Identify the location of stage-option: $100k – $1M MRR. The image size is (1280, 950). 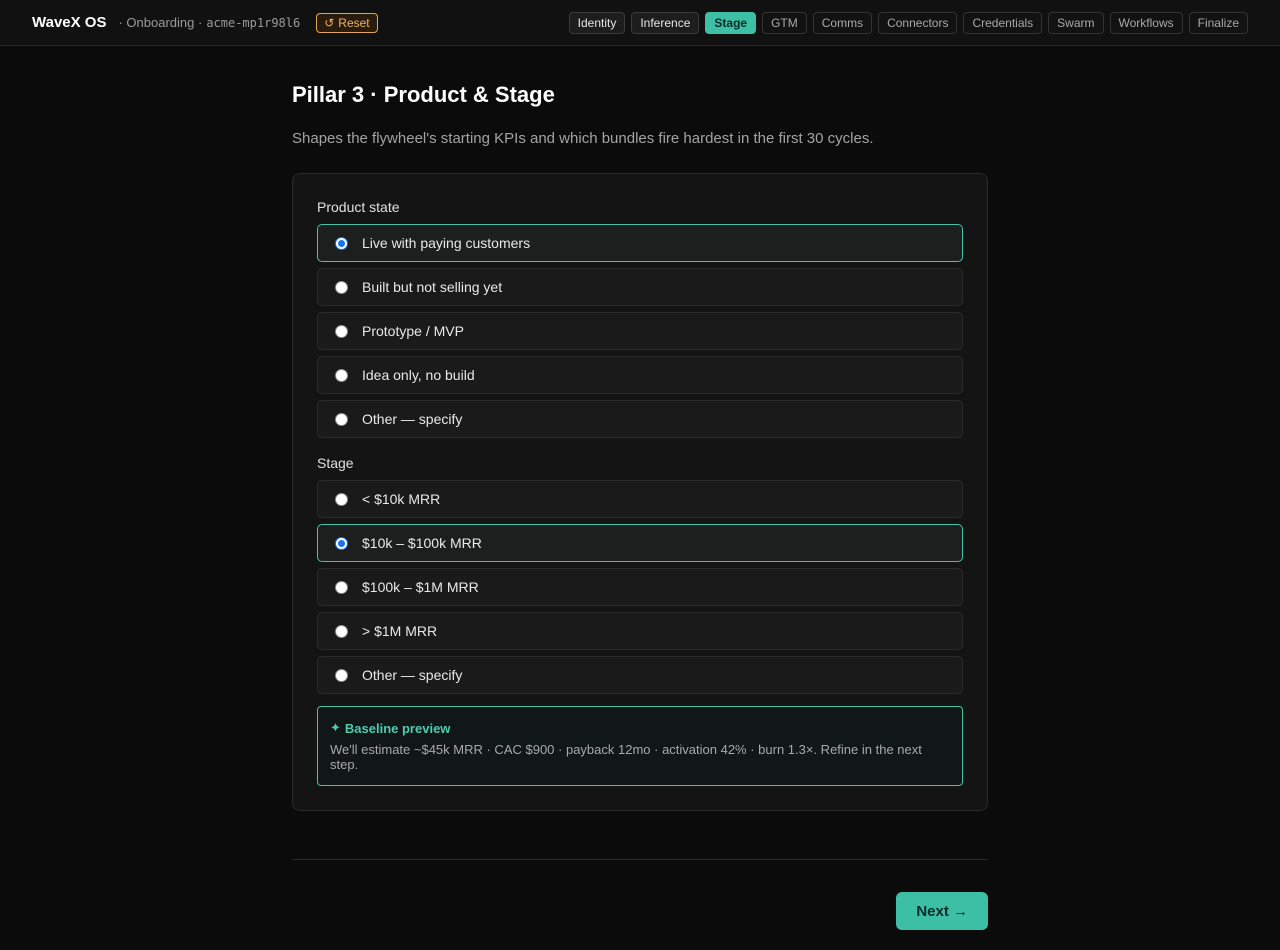
(640, 587).